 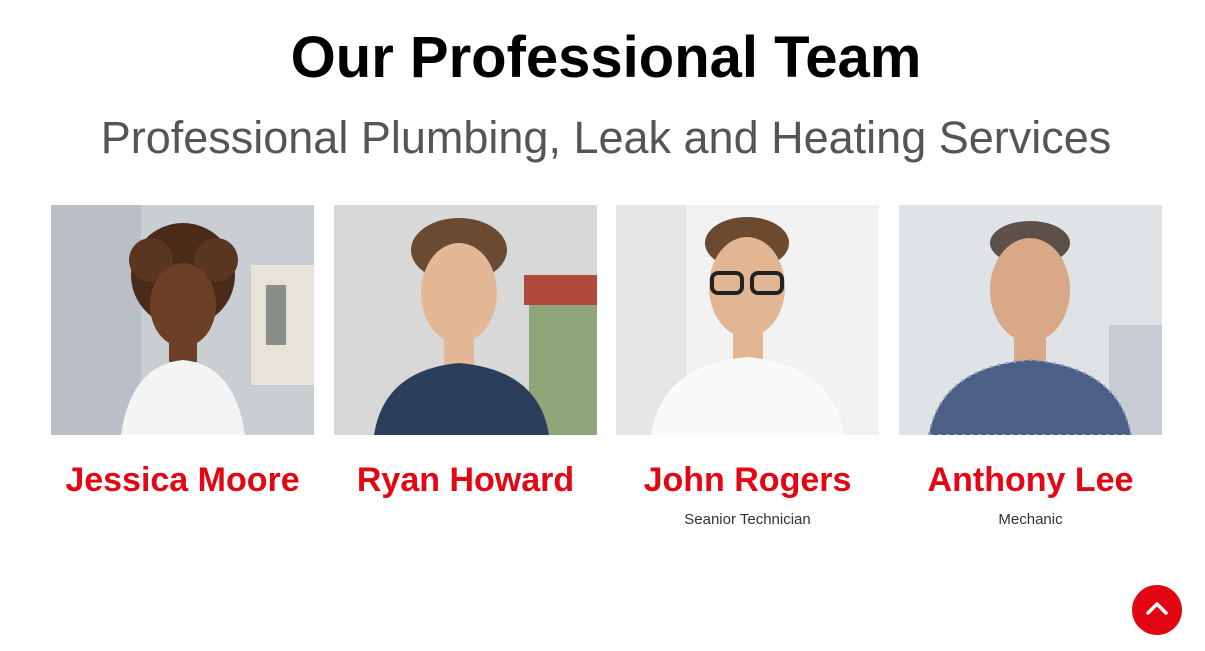 I want to click on team-member-name: Ryan Howard, so click(x=465, y=480).